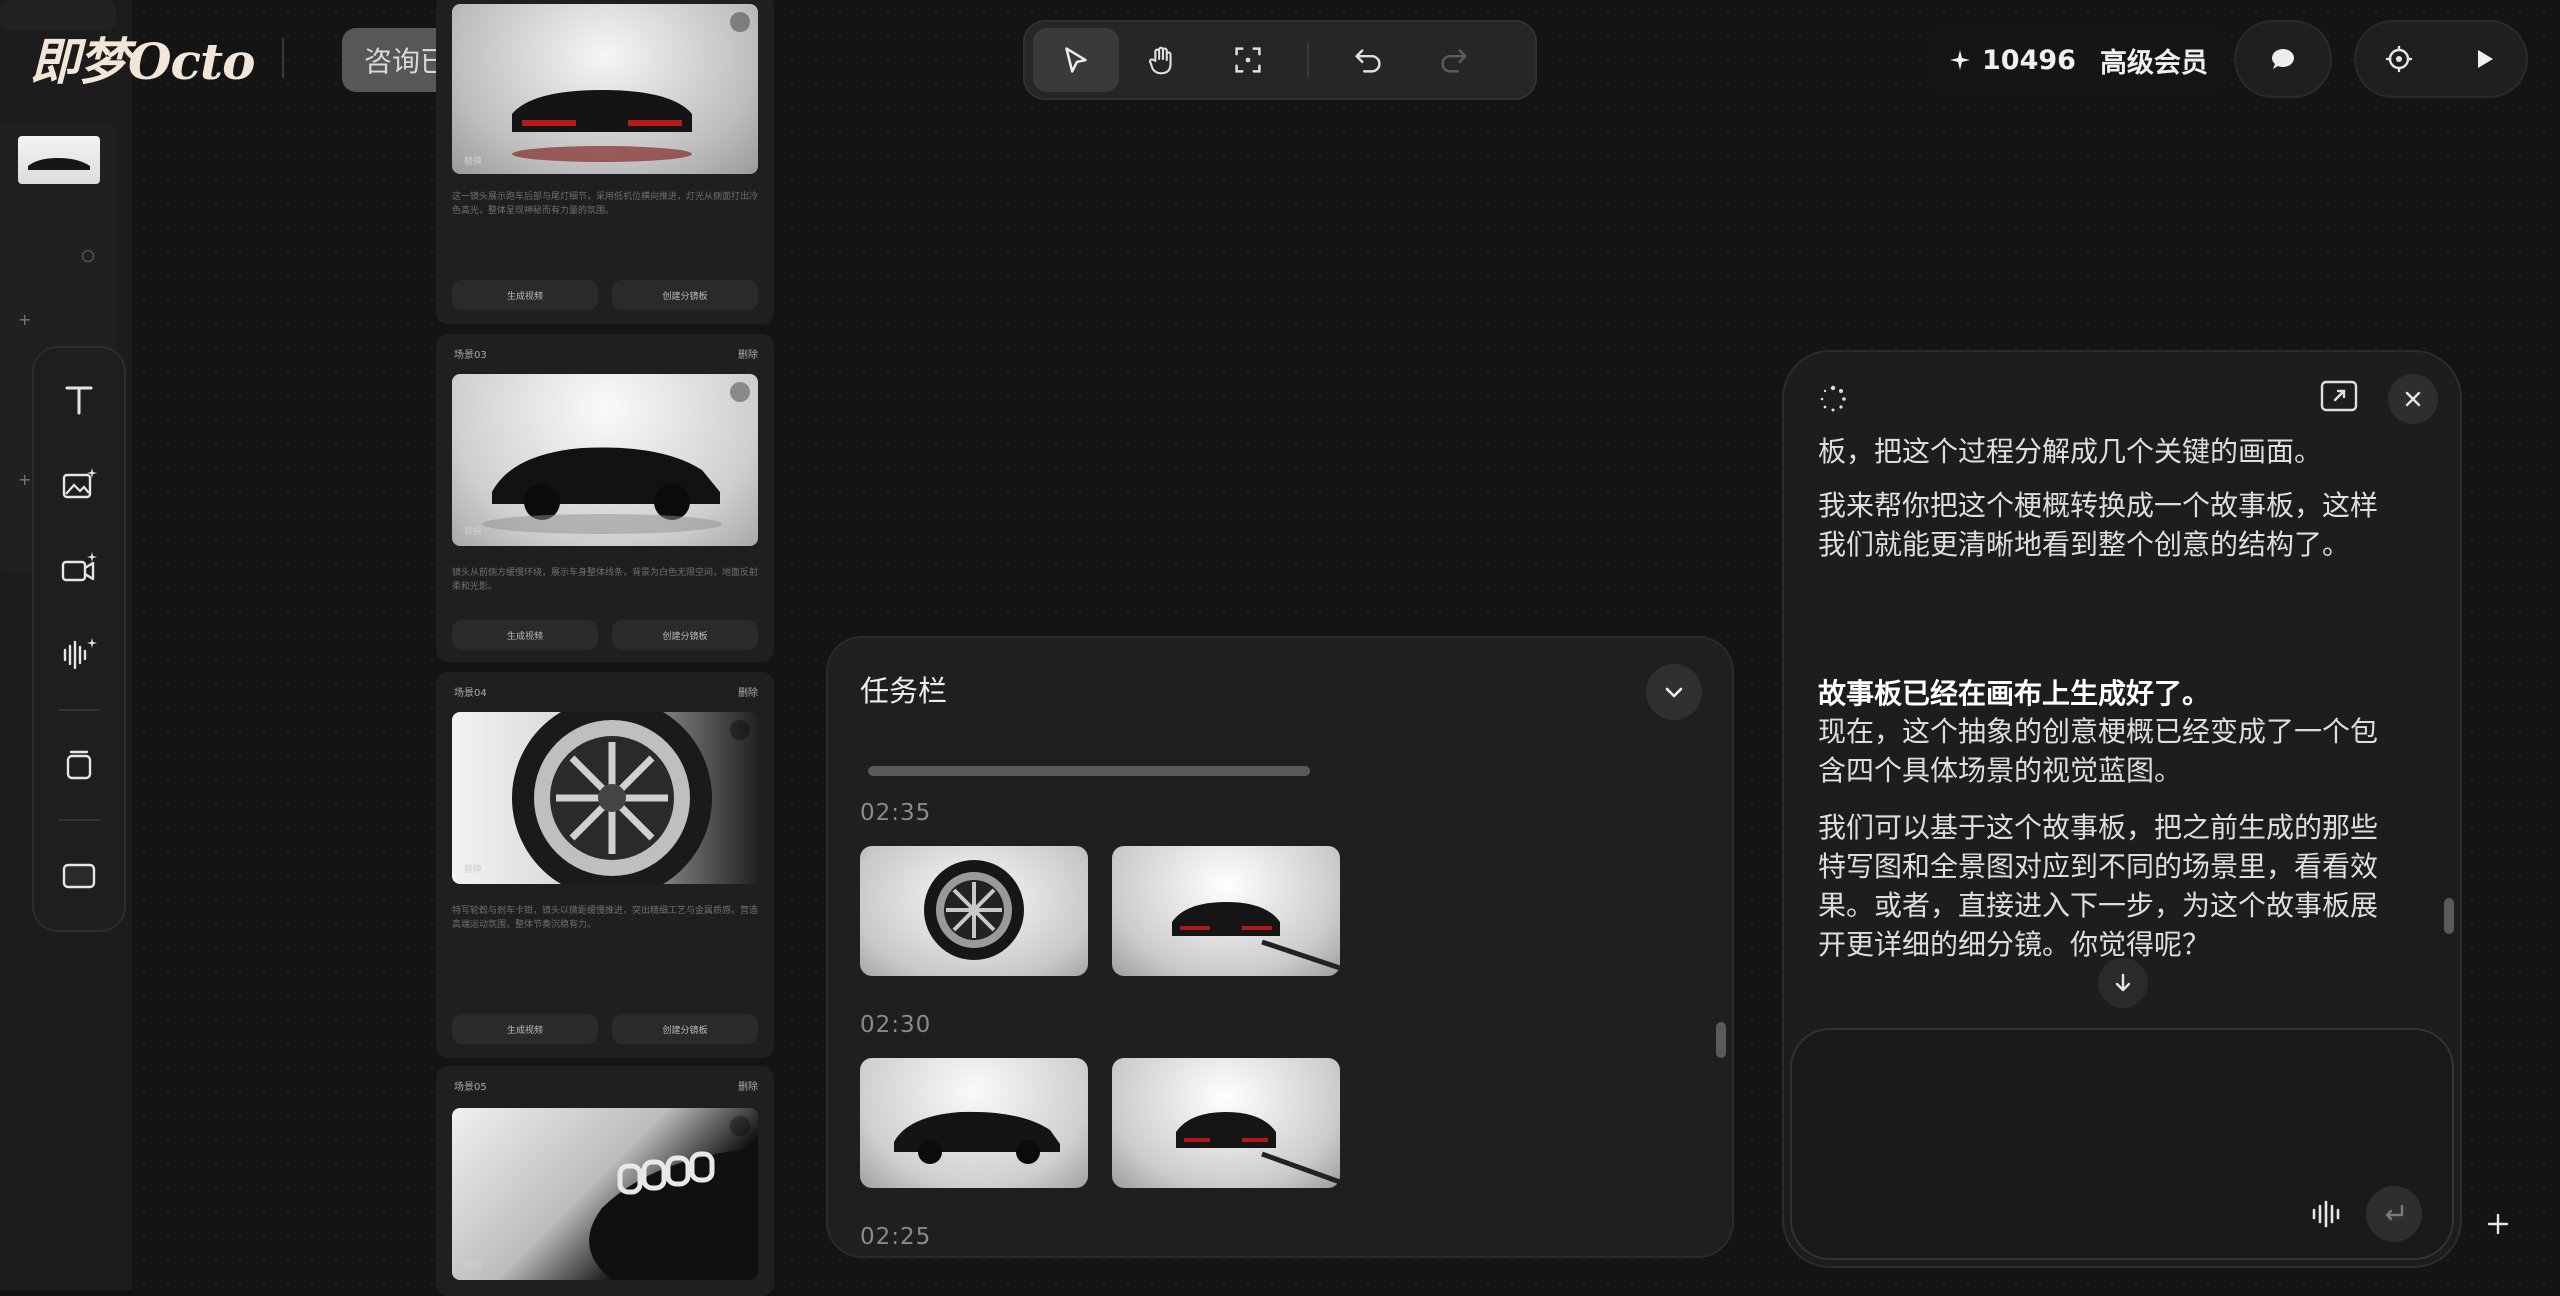  Describe the element at coordinates (904, 691) in the screenshot. I see `task-panel-title: 任务栏` at that location.